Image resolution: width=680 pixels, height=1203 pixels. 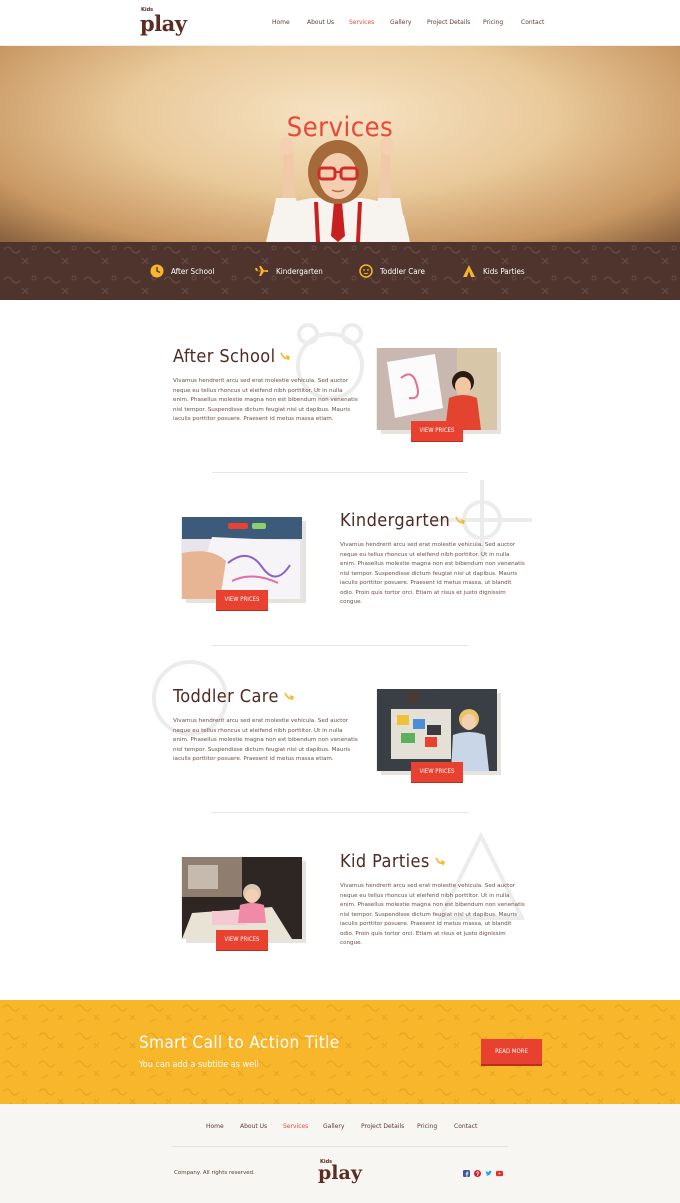 I want to click on footer-nav-about-us: About Us, so click(x=253, y=1126).